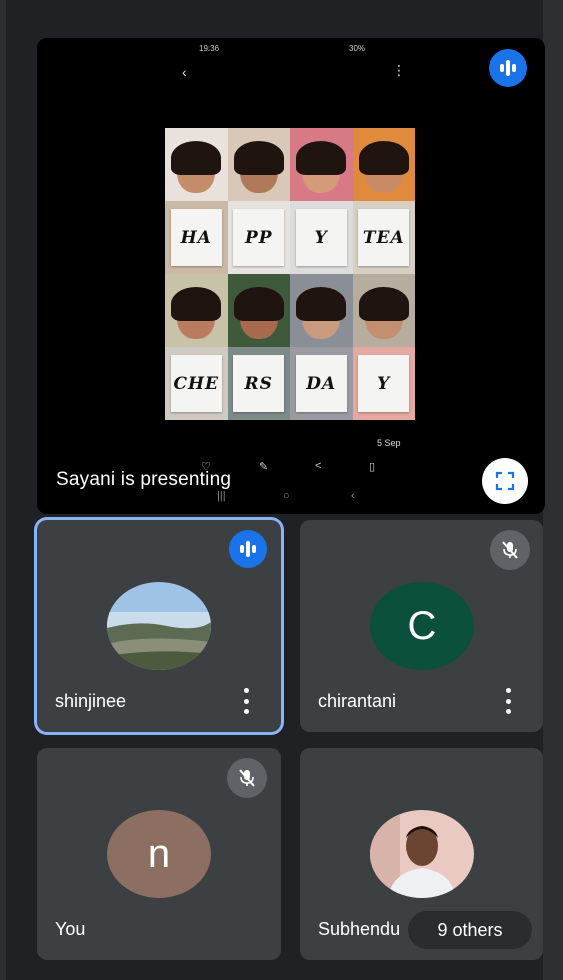 This screenshot has width=563, height=980. Describe the element at coordinates (399, 70) in the screenshot. I see `shared-menu-icon: ⋮` at that location.